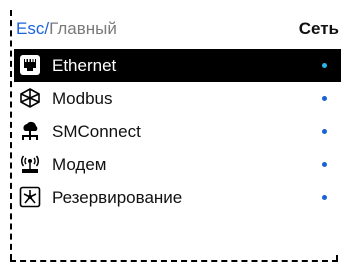  I want to click on breadcrumb: Esc/Главный, so click(66, 29).